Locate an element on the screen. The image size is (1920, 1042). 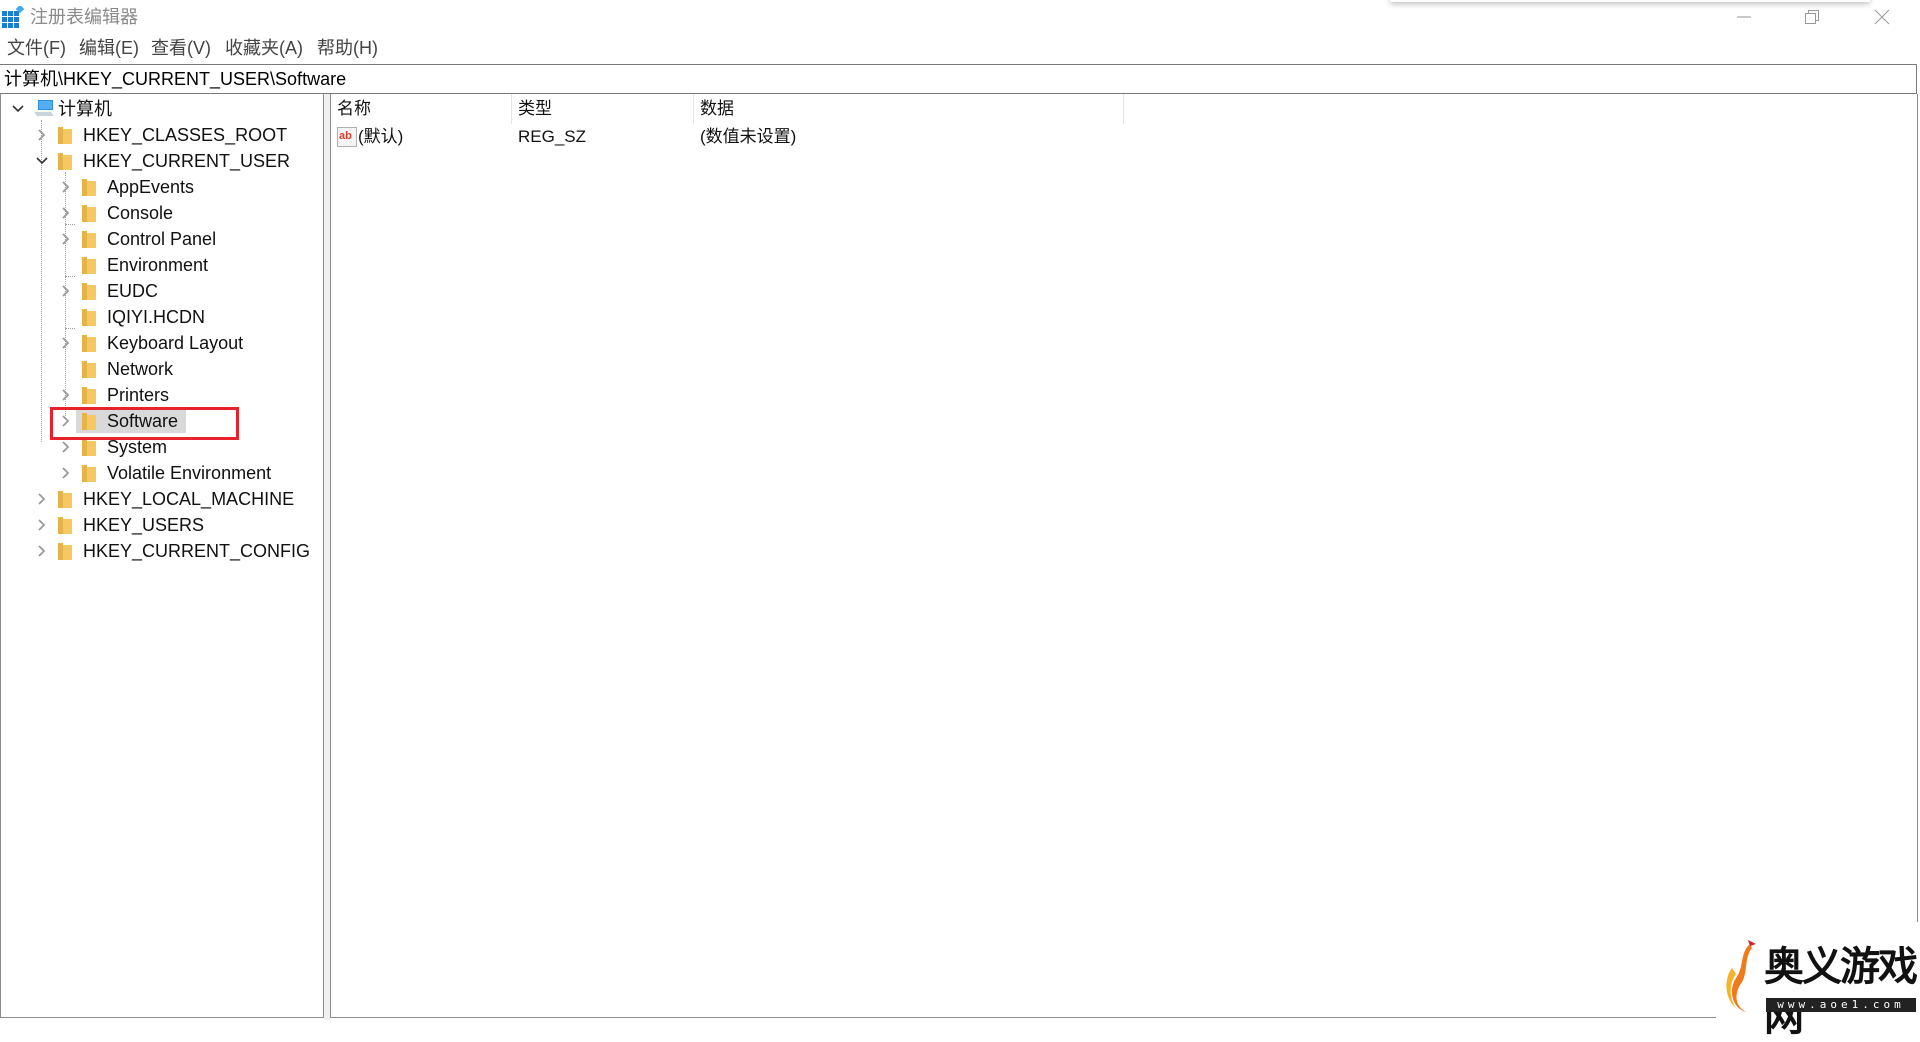
watermark: 奥义游戏网 www.aoe1.com is located at coordinates (1818, 981).